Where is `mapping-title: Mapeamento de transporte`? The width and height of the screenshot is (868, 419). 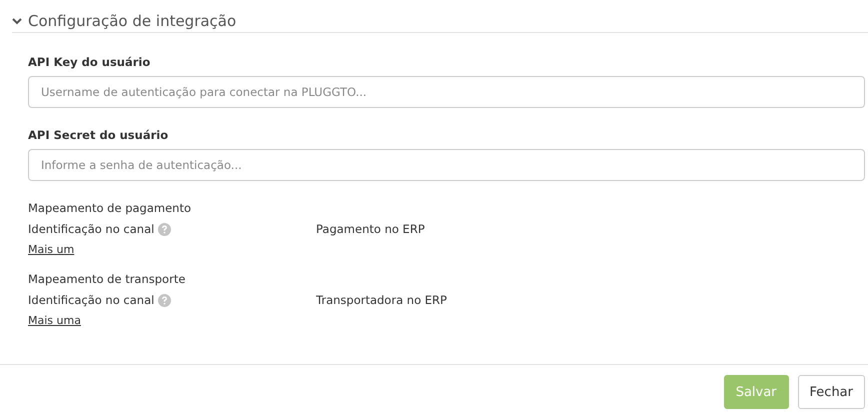
mapping-title: Mapeamento de transporte is located at coordinates (107, 279).